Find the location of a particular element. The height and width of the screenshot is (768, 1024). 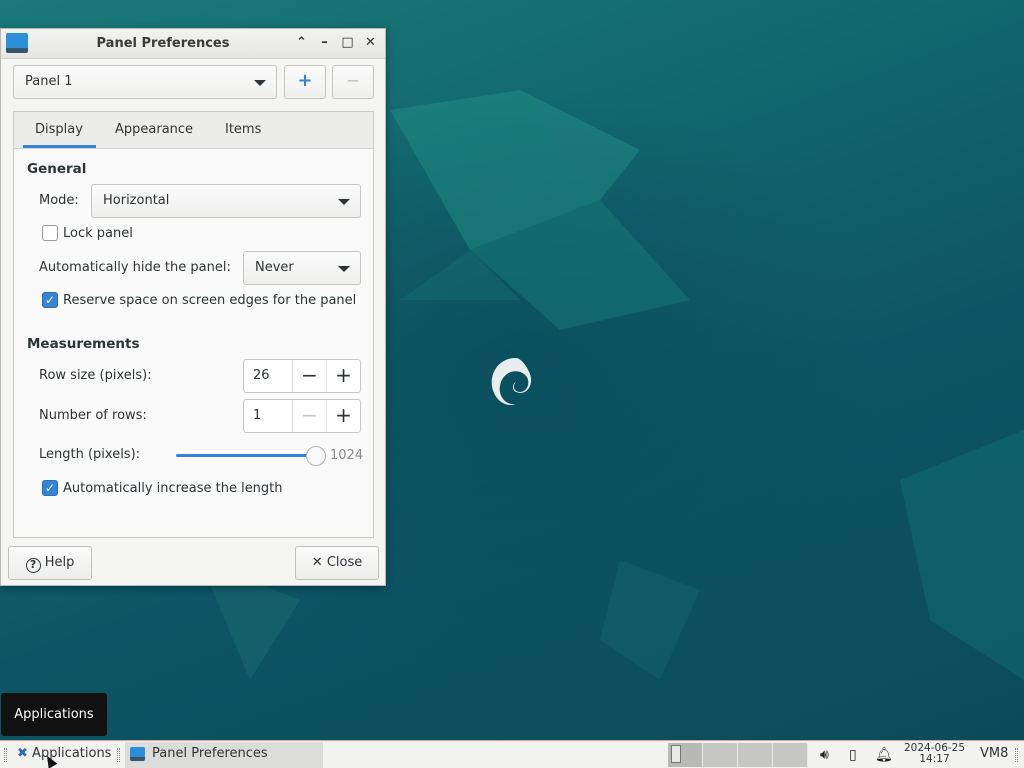

roll-up-icon: ⌃ is located at coordinates (301, 43).